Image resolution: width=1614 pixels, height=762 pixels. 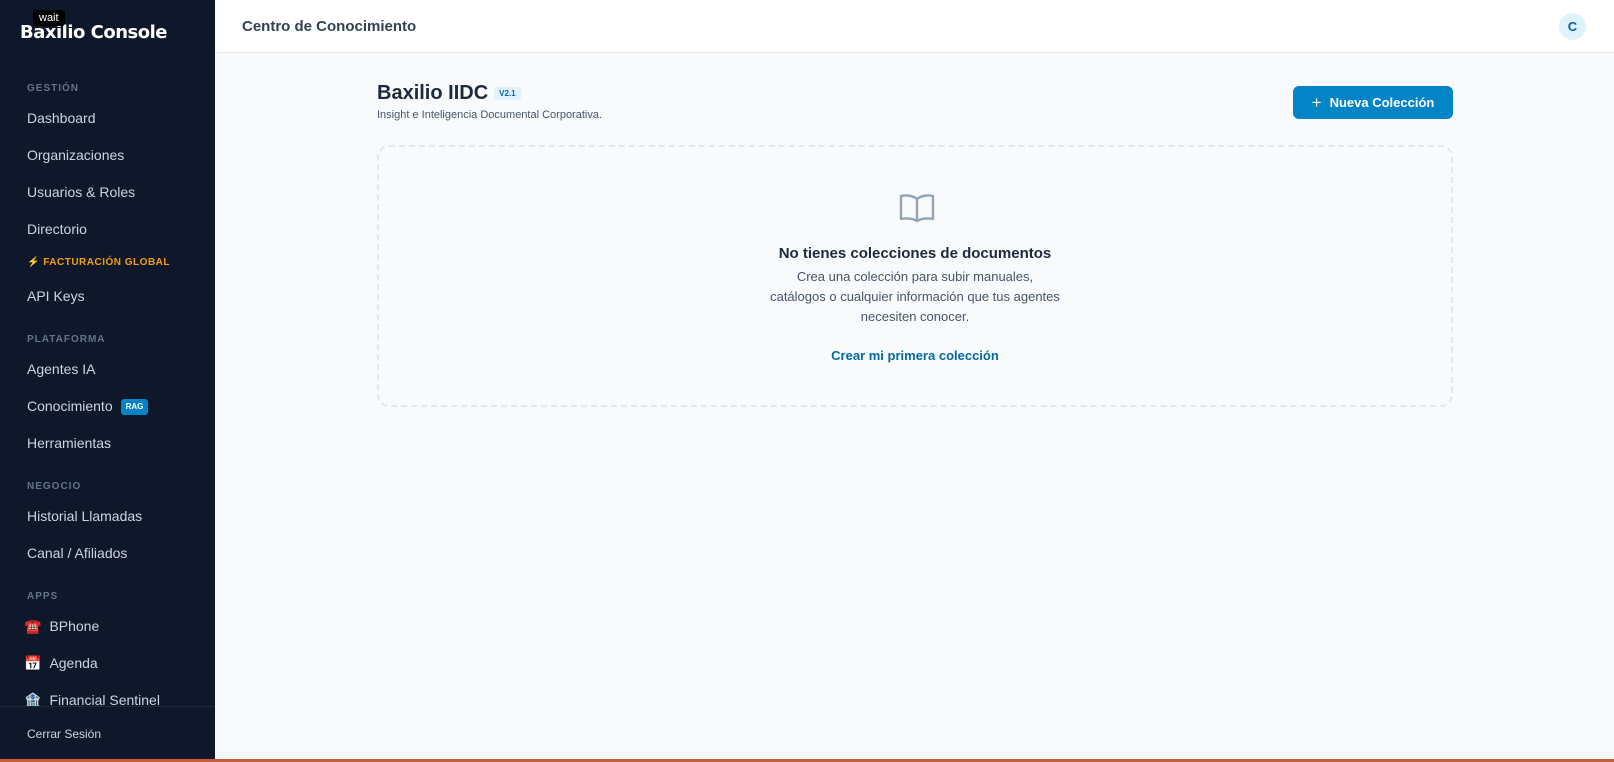 I want to click on new-collection-button: + Nueva Colección, so click(x=1373, y=102).